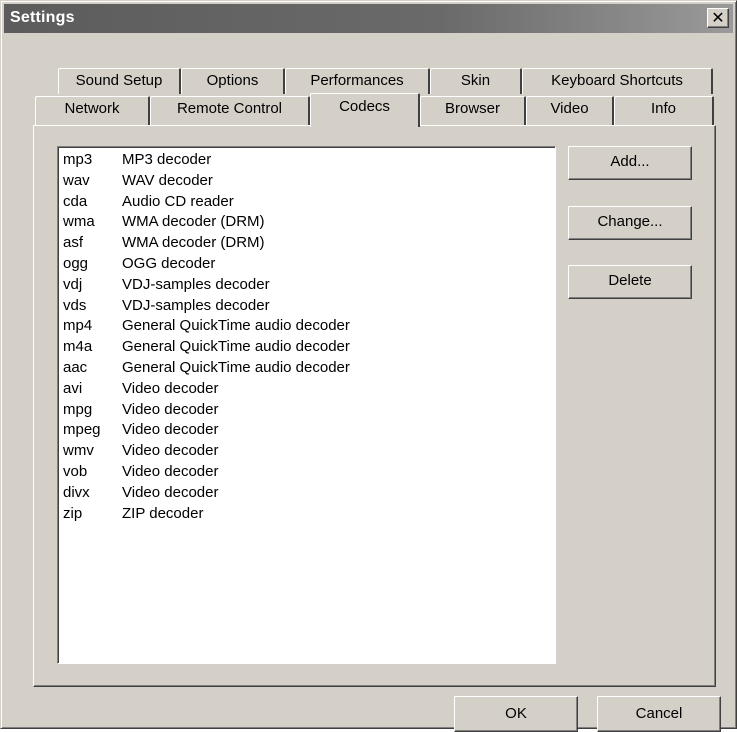 The width and height of the screenshot is (737, 732). I want to click on list-item: asf WMA decoder (DRM), so click(306, 243).